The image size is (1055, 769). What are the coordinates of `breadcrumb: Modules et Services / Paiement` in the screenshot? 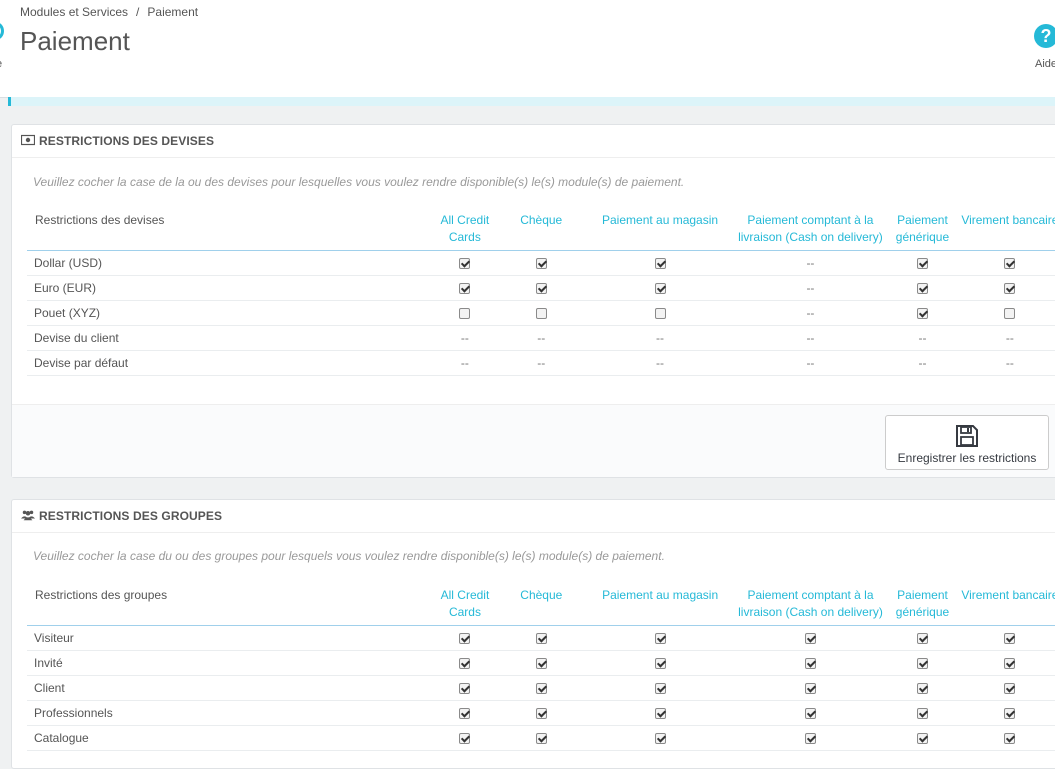 It's located at (109, 12).